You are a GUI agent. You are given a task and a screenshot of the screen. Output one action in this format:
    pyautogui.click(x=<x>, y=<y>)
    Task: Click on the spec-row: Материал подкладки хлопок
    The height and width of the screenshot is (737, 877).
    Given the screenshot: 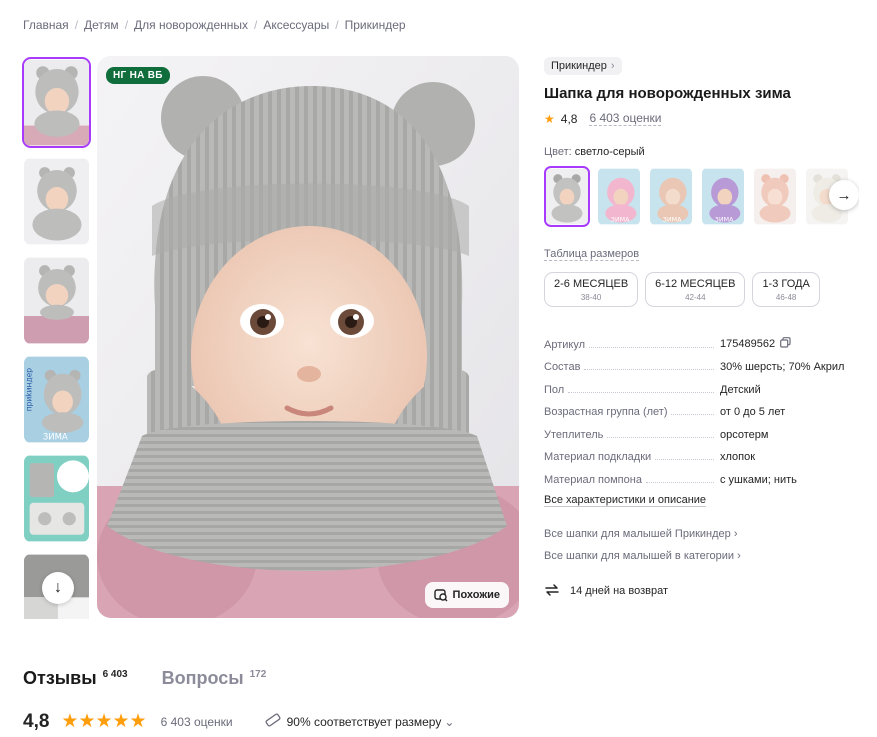 What is the action you would take?
    pyautogui.click(x=704, y=452)
    